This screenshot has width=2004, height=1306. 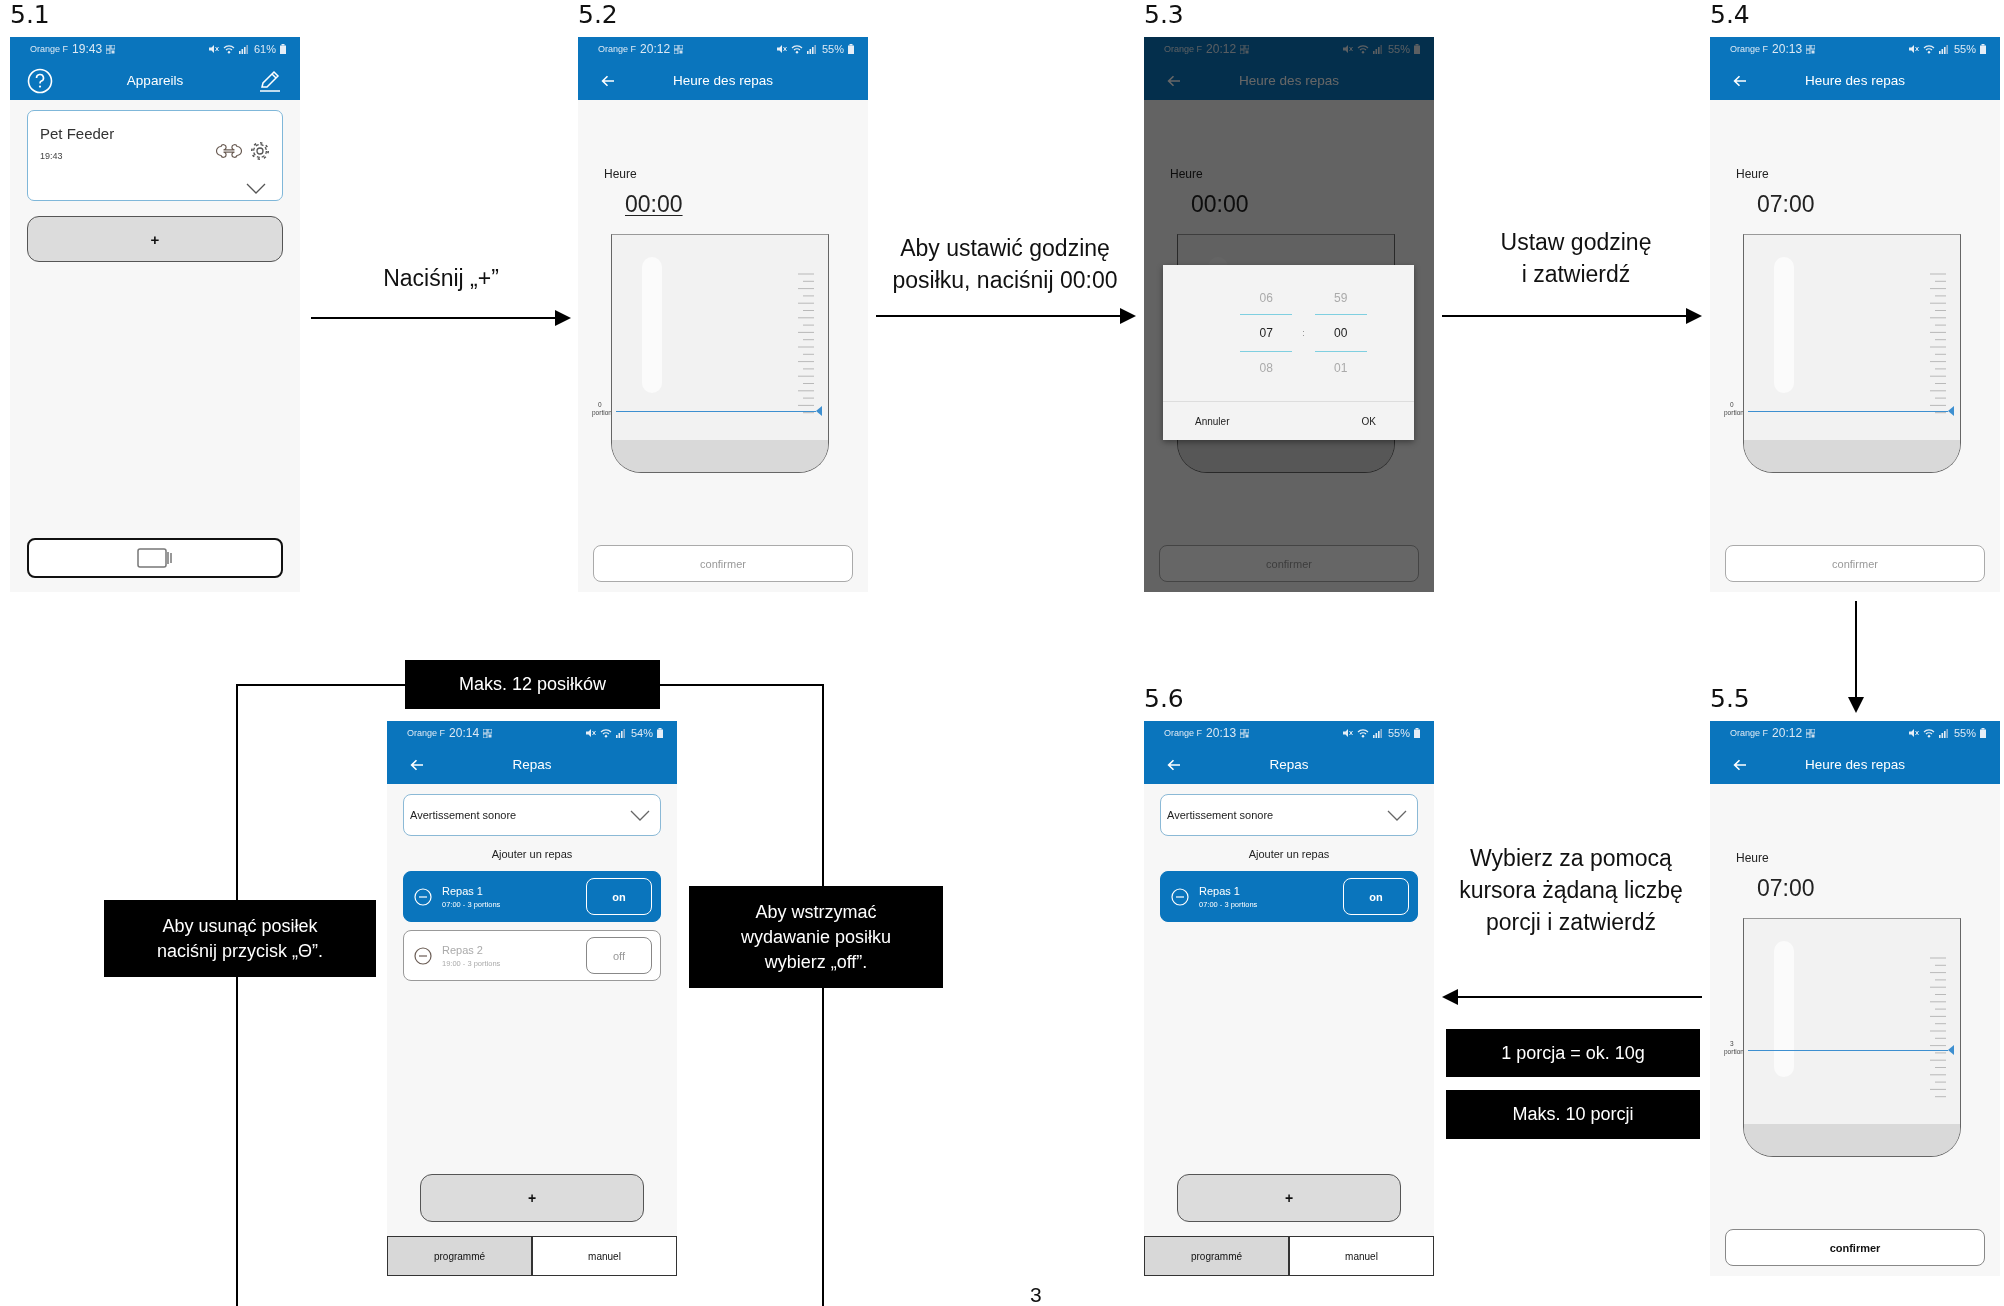 I want to click on instruction-text: Naciśnij „+”, so click(x=441, y=278).